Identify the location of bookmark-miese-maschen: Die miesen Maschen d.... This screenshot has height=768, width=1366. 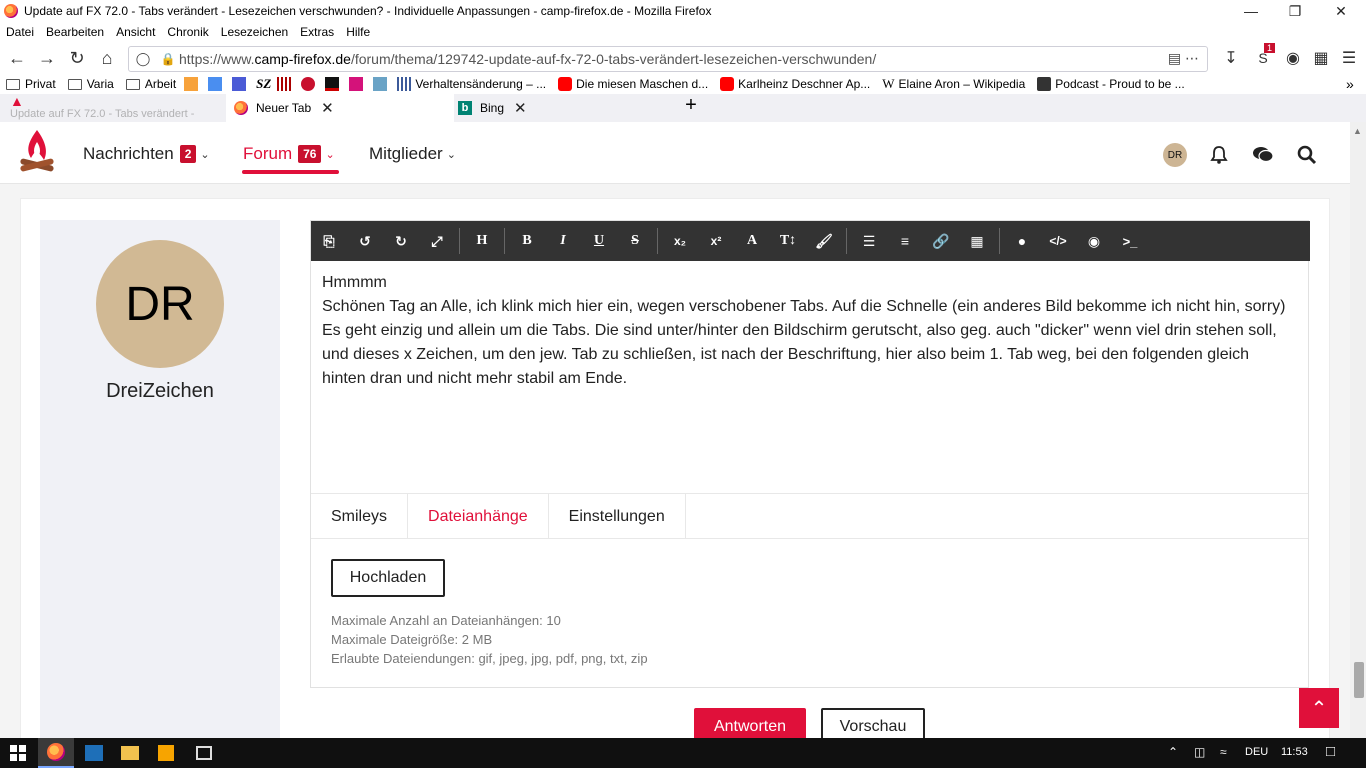
(633, 84).